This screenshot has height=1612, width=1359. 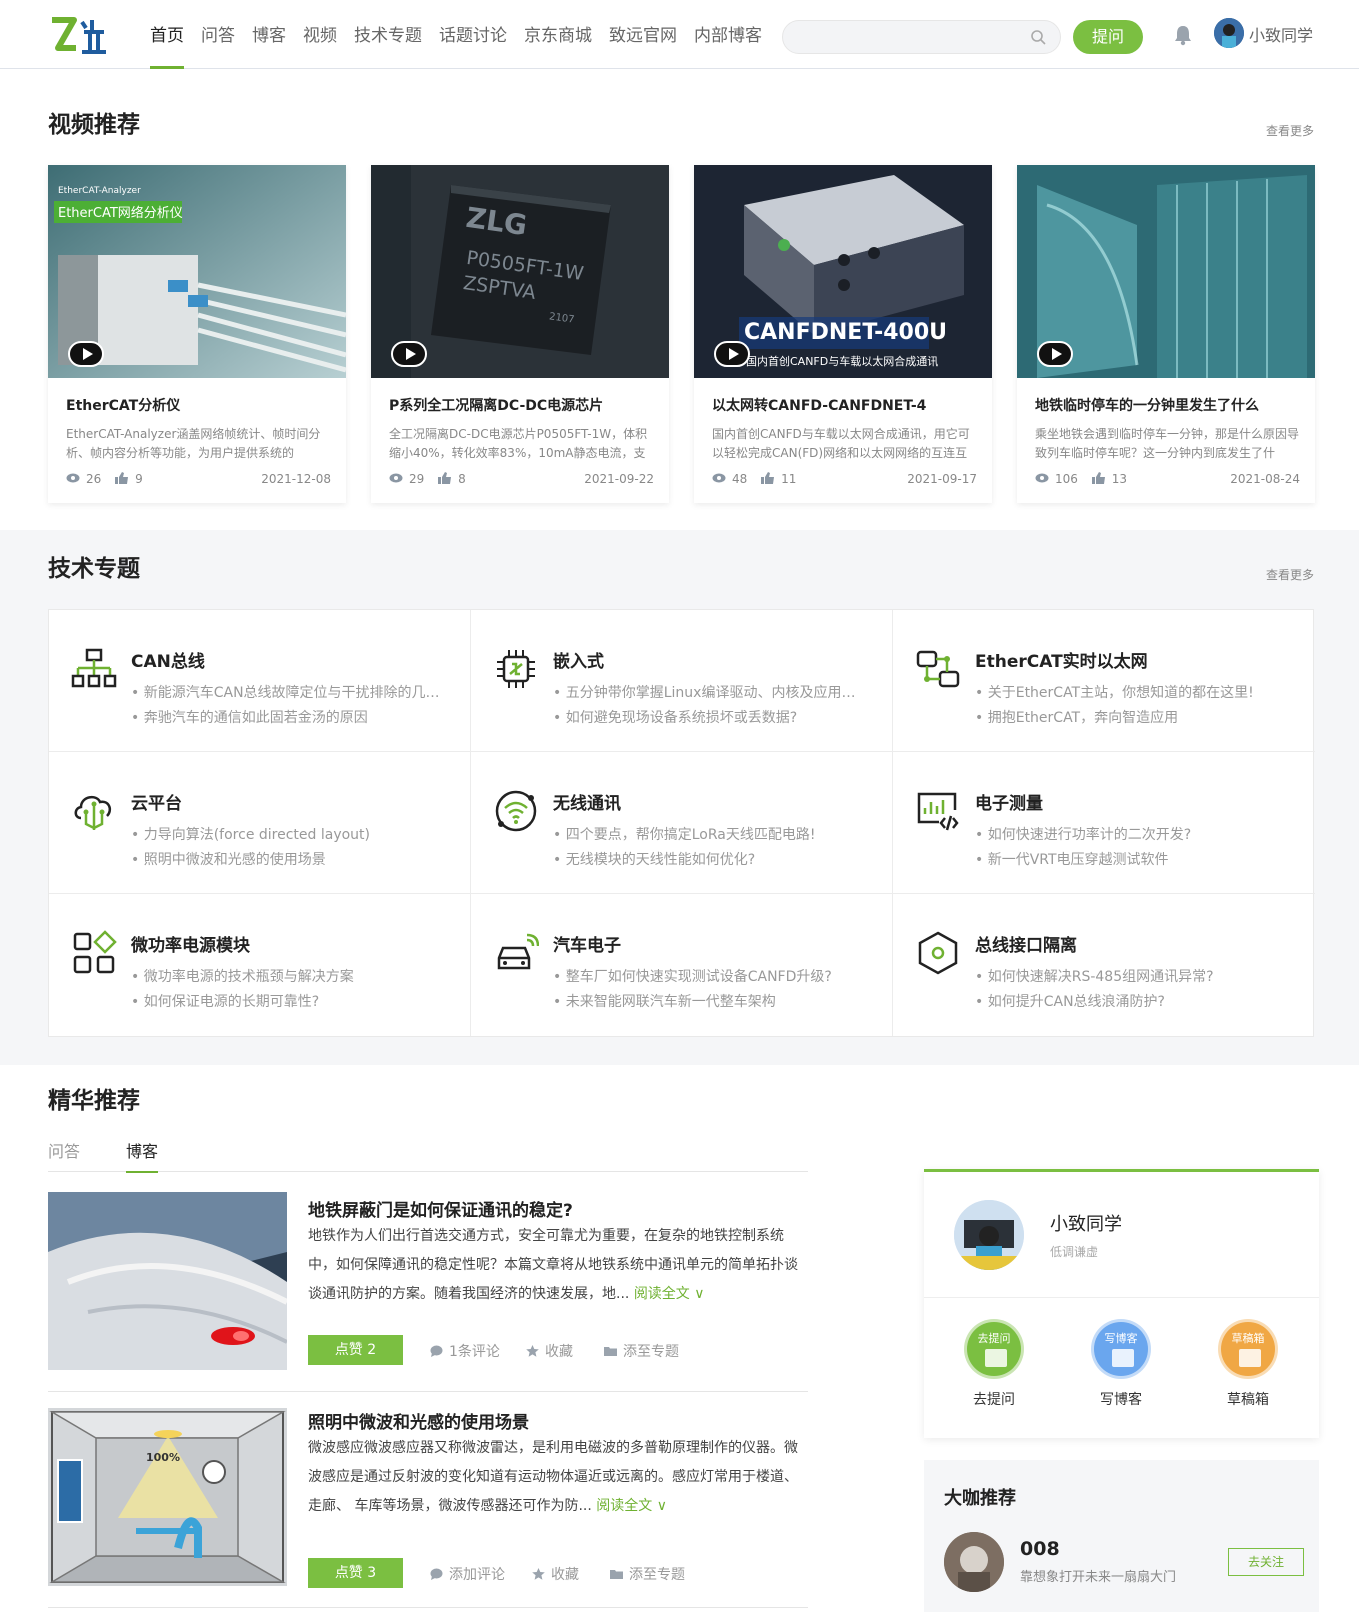 What do you see at coordinates (465, 1351) in the screenshot?
I see `comment-button: 1条评论` at bounding box center [465, 1351].